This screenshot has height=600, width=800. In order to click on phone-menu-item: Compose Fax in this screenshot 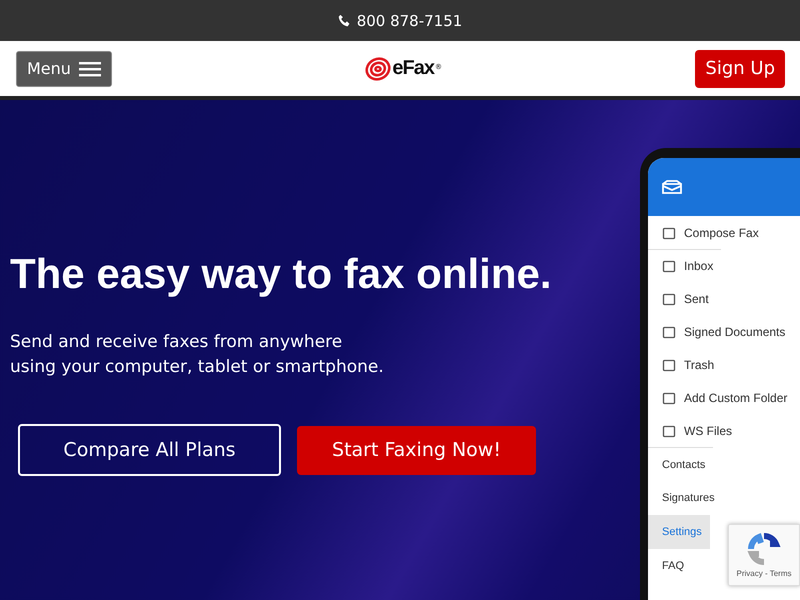, I will do `click(707, 232)`.